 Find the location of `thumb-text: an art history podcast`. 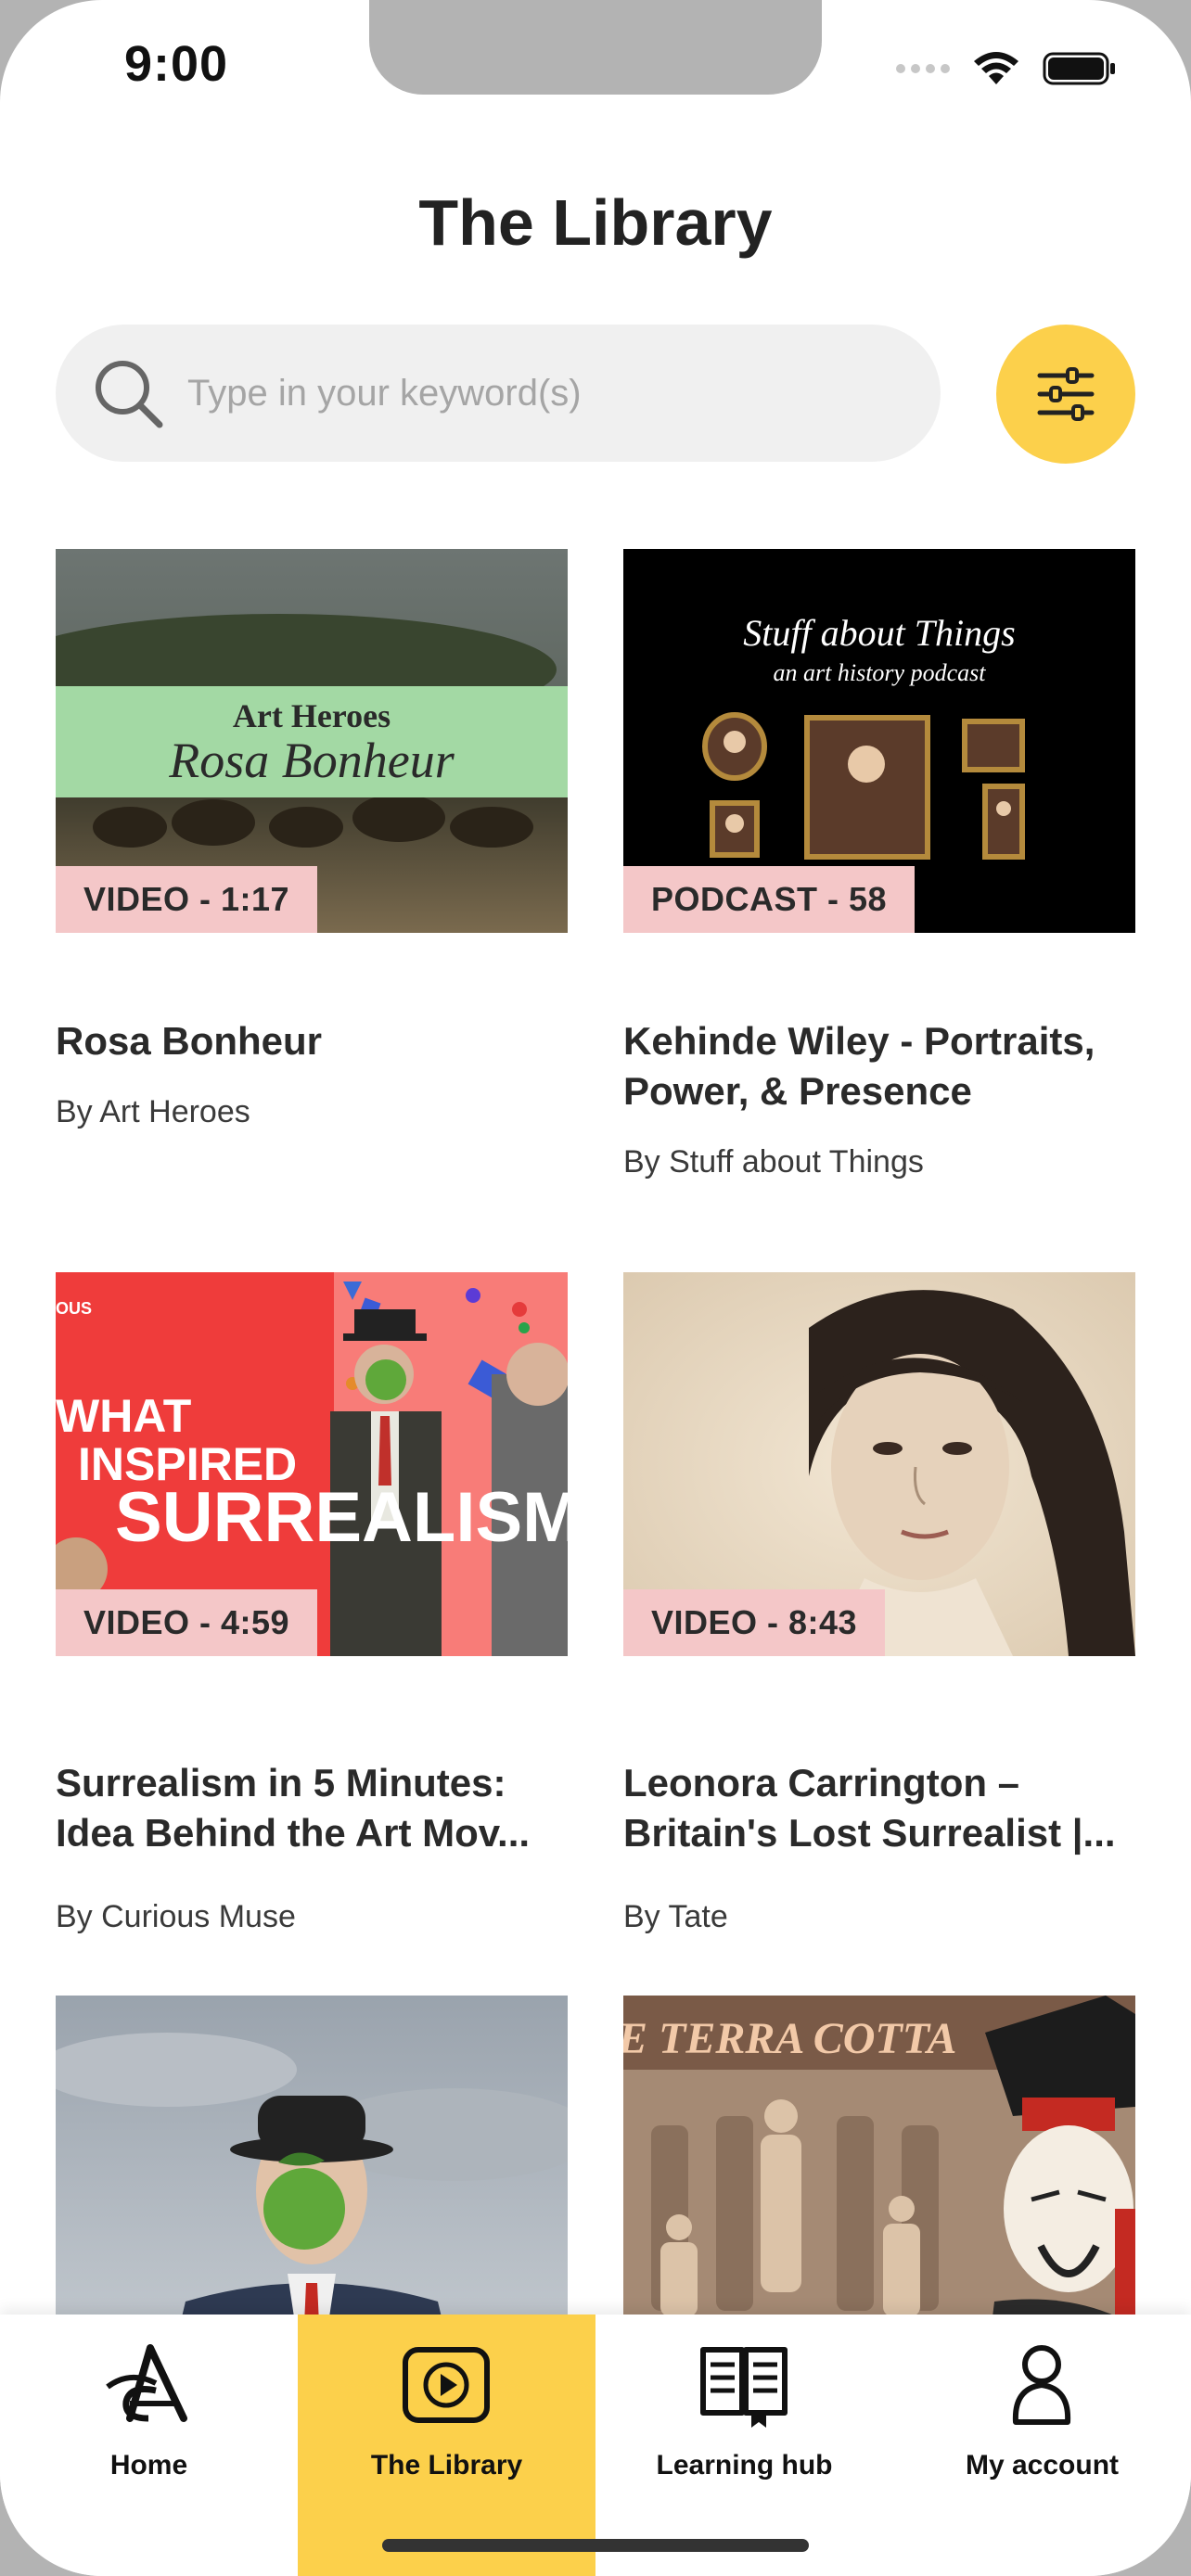

thumb-text: an art history podcast is located at coordinates (881, 672).